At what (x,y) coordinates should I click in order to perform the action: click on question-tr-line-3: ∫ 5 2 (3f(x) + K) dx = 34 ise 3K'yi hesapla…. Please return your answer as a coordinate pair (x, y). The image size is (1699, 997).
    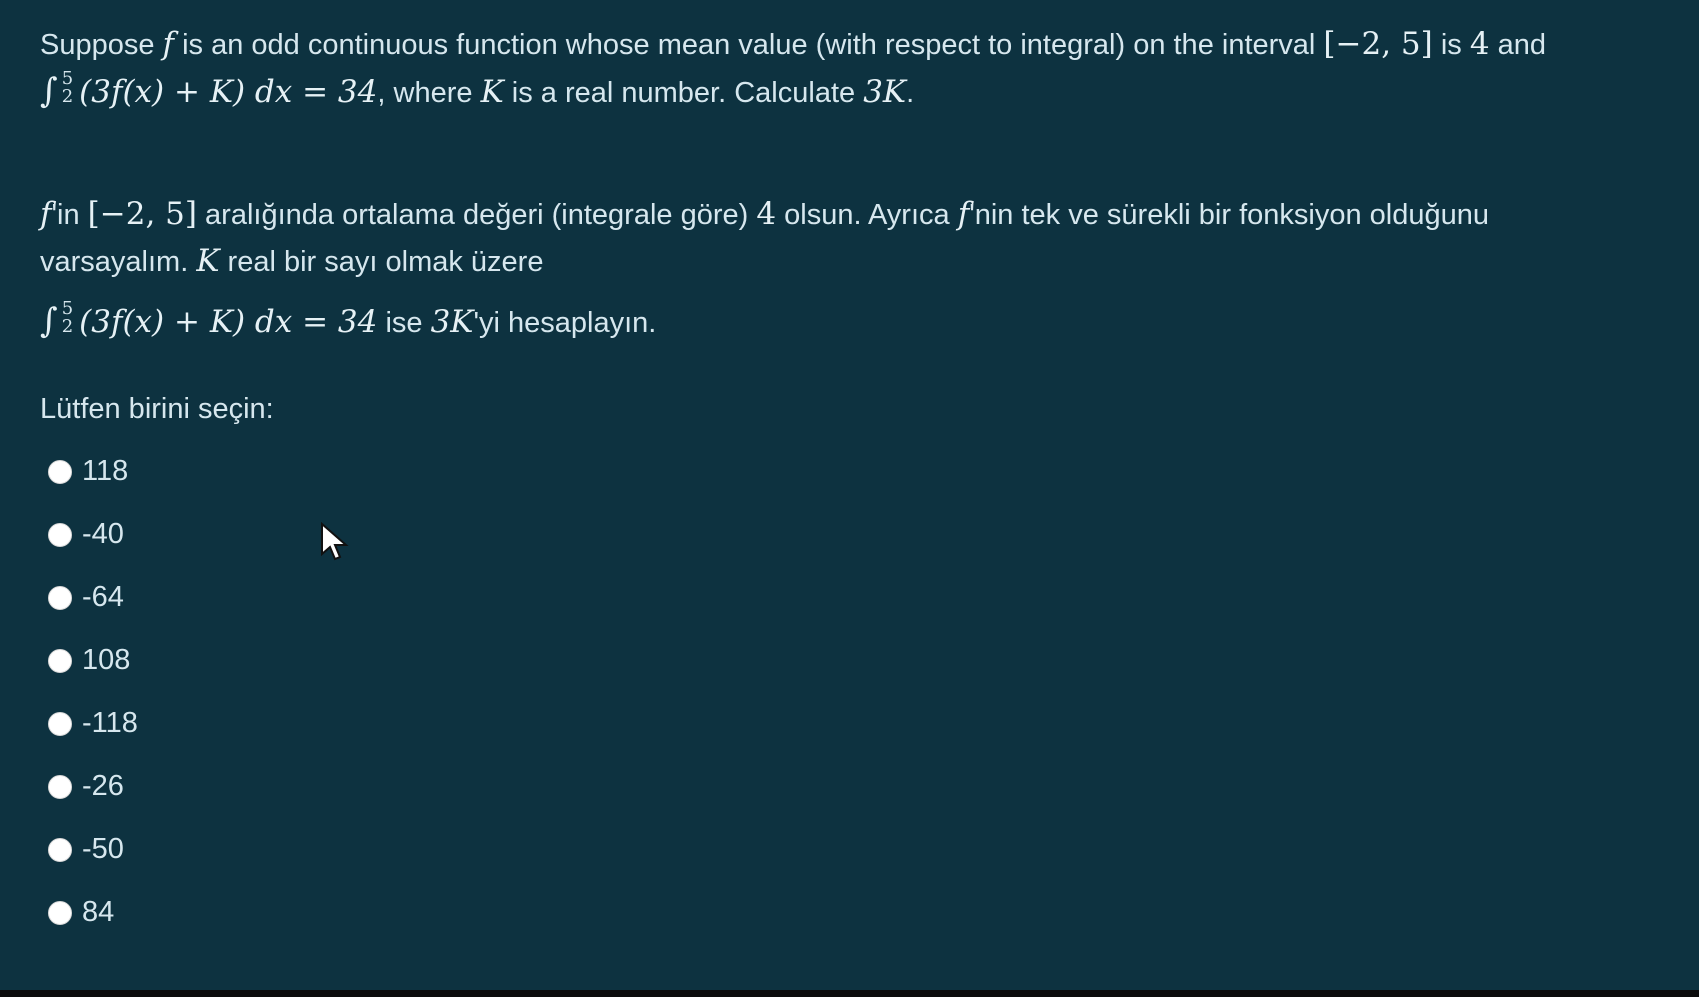
    Looking at the image, I should click on (840, 322).